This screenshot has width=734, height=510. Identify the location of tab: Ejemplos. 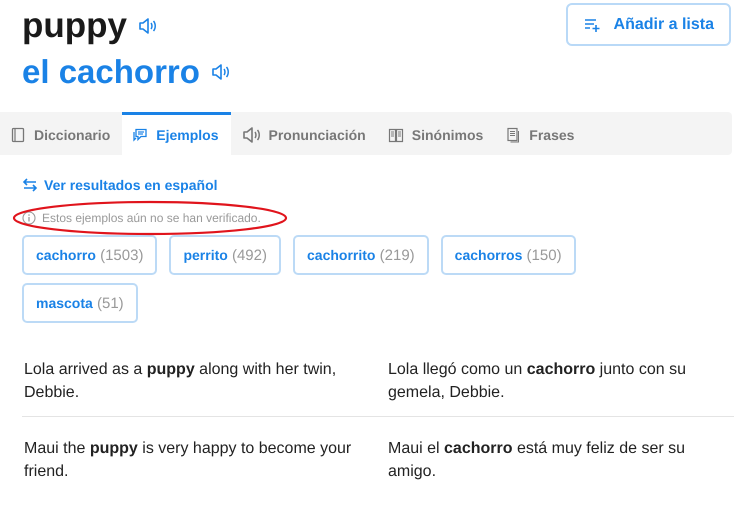
(176, 133).